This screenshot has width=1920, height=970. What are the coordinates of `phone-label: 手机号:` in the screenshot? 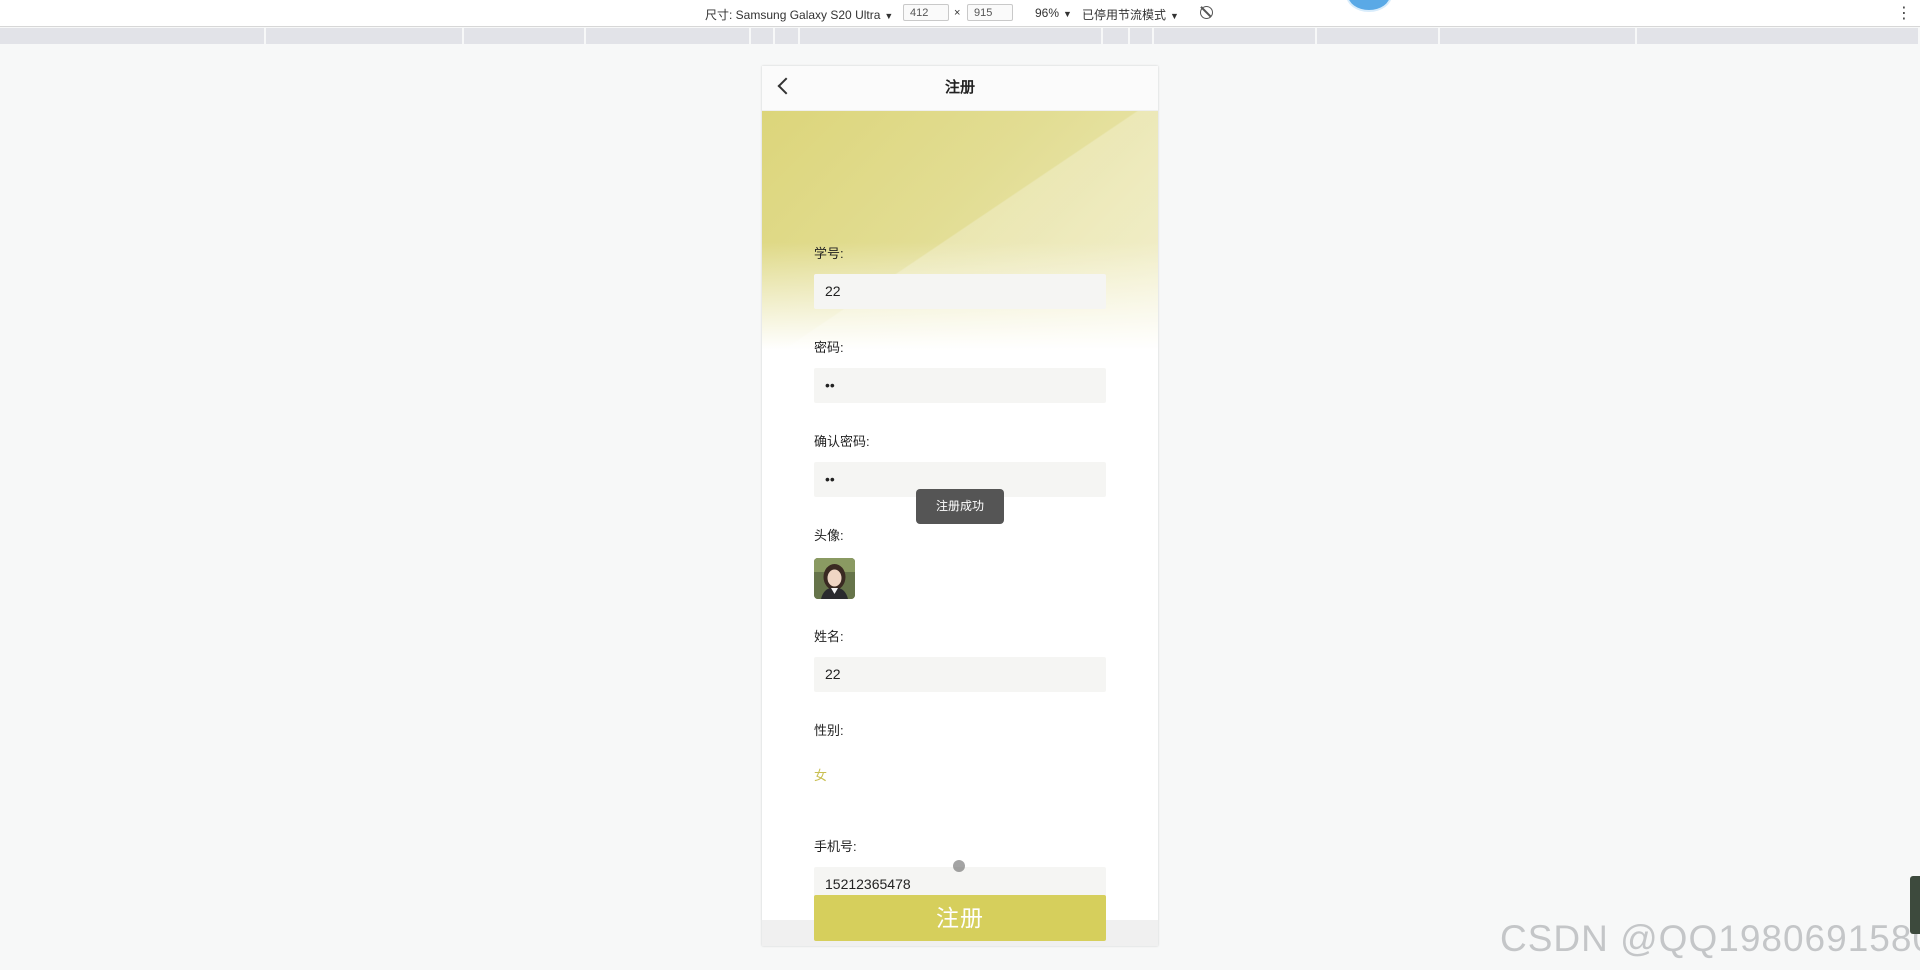 It's located at (835, 846).